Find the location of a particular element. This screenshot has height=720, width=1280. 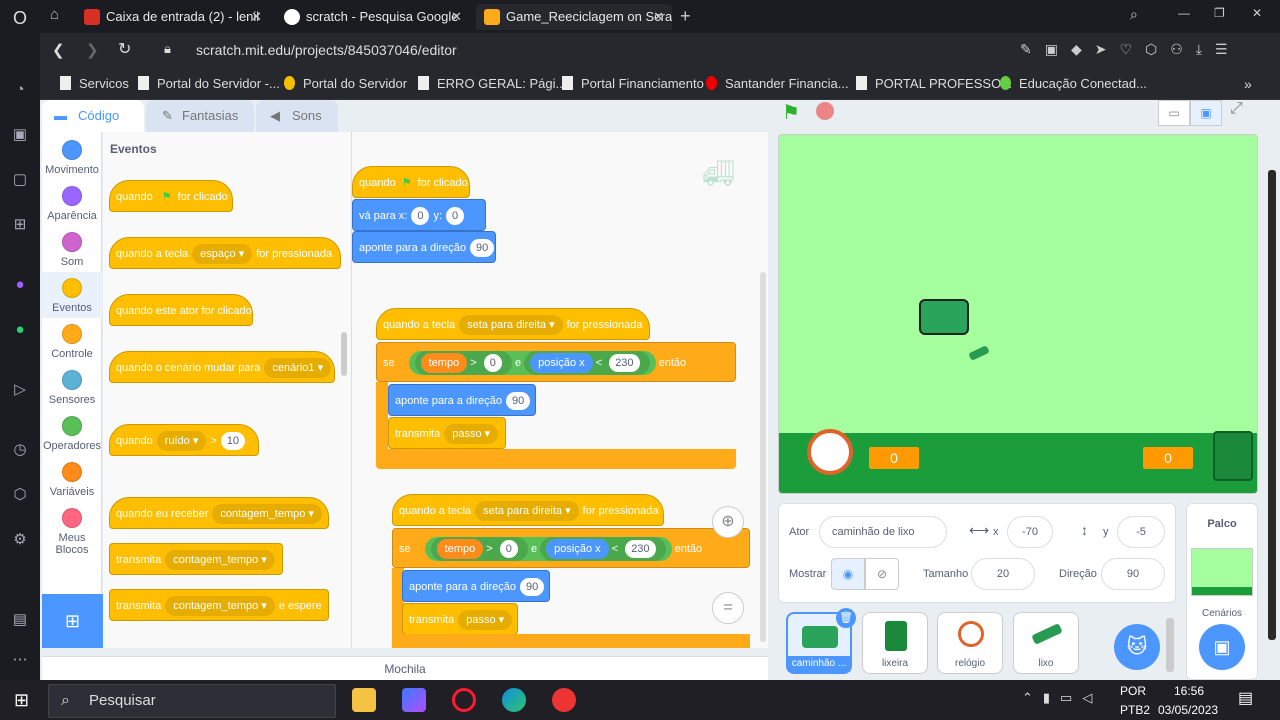

language-label: POR is located at coordinates (1133, 691).